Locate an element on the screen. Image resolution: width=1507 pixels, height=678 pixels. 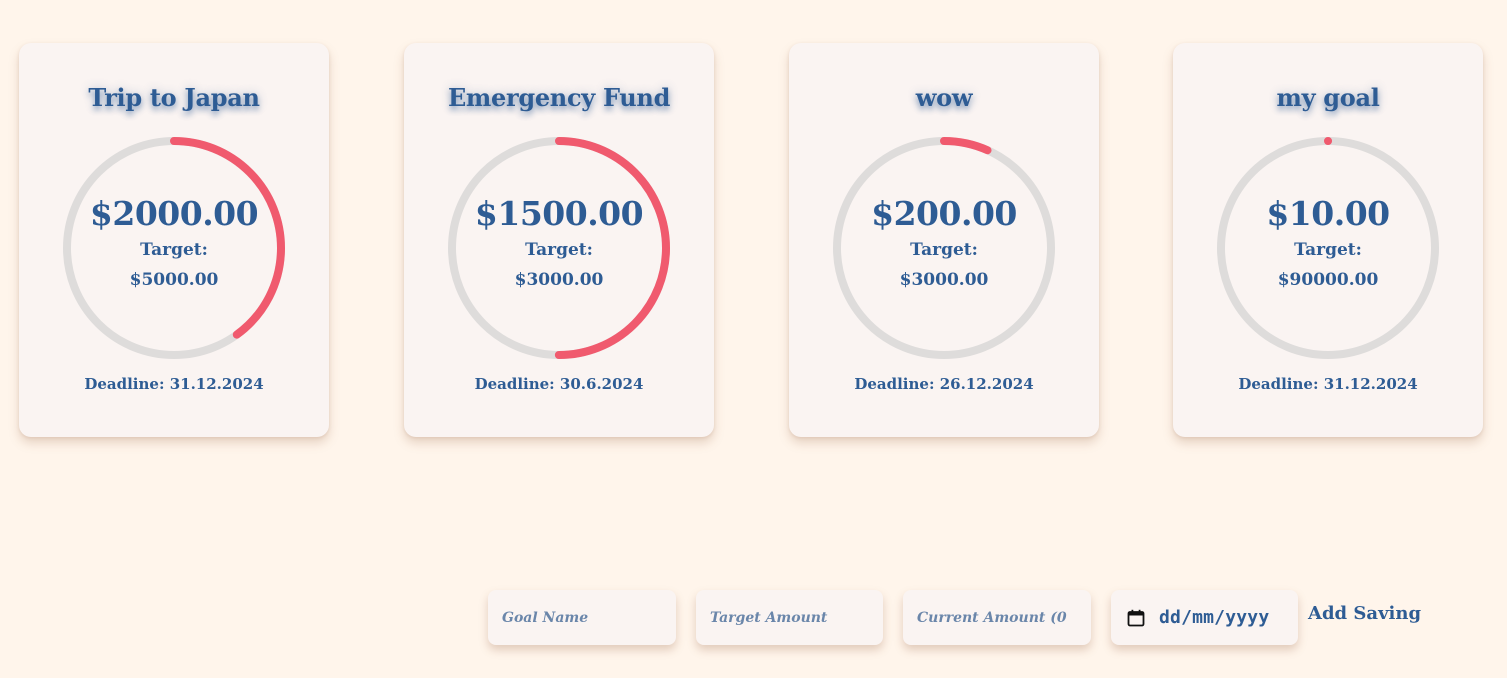
goal-title: my goal is located at coordinates (1328, 97).